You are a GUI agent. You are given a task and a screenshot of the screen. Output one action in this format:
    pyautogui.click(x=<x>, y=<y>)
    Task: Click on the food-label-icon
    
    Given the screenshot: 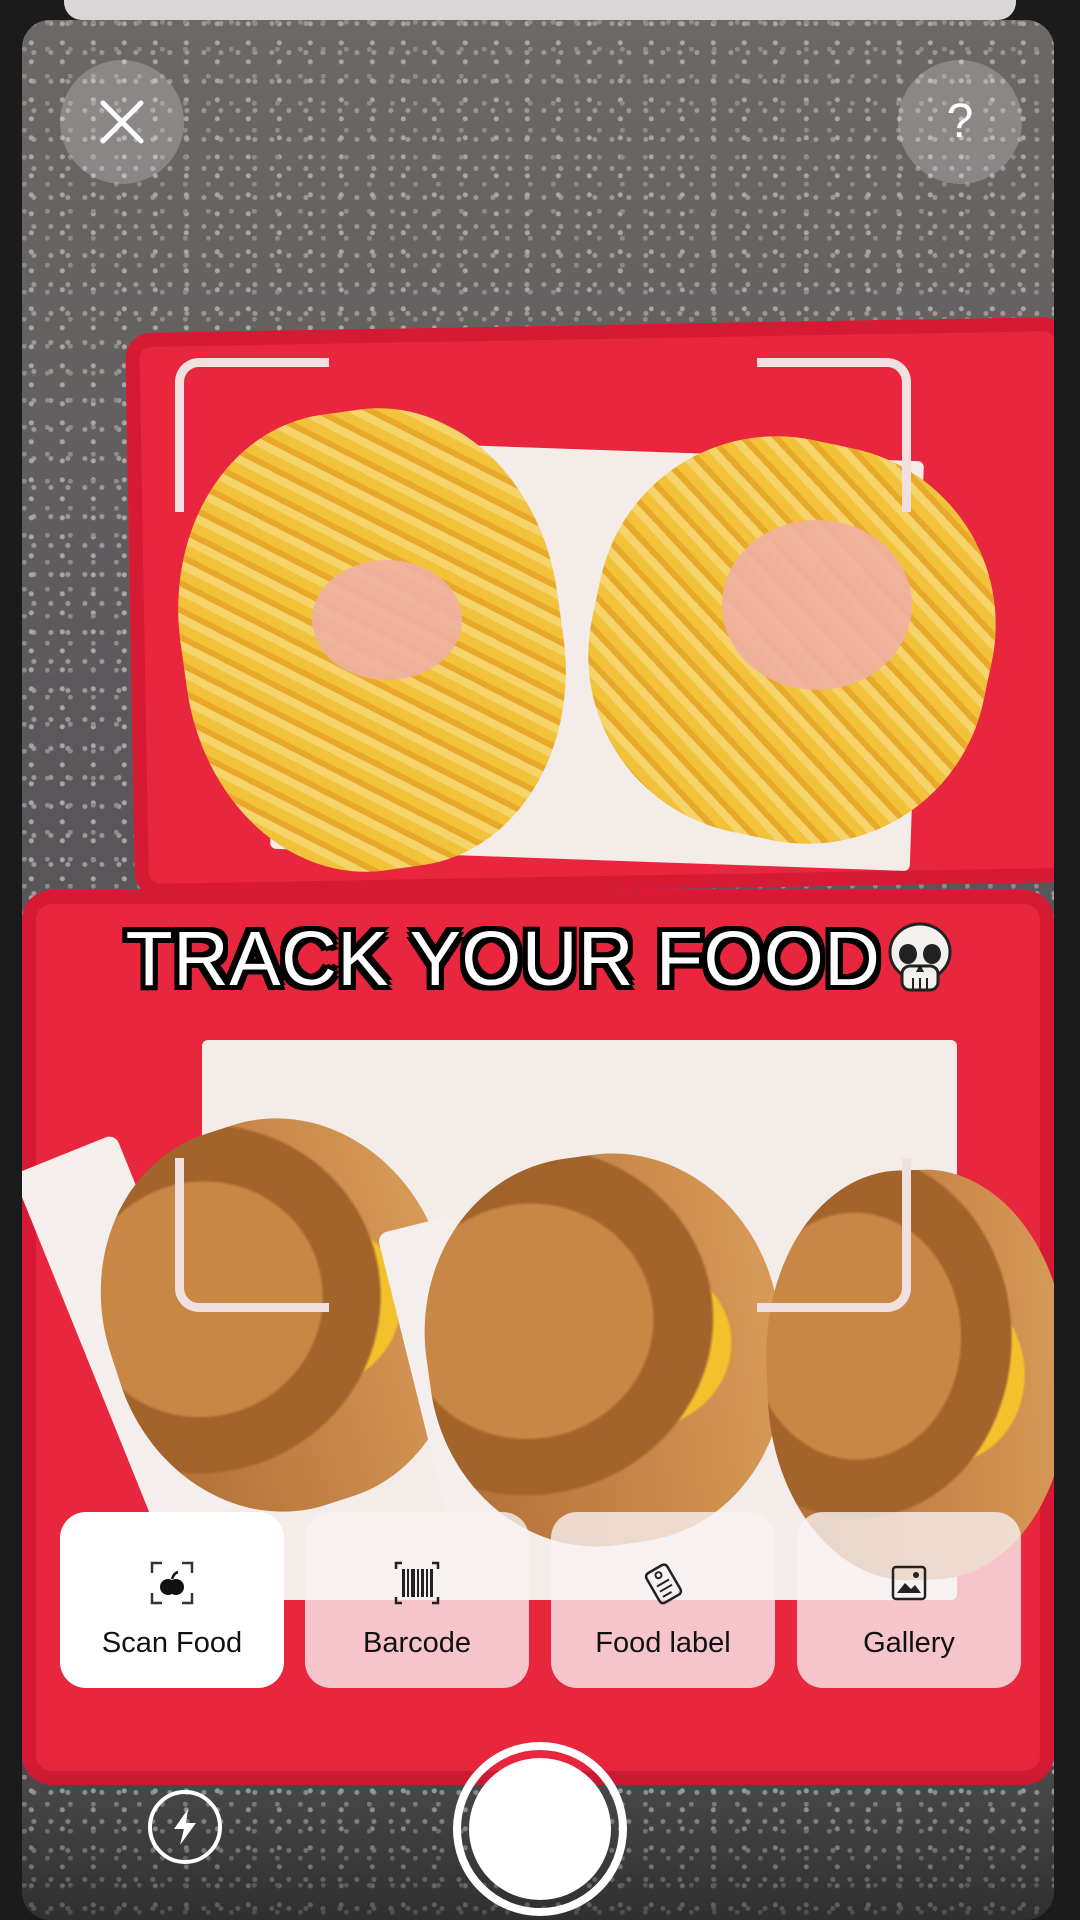 What is the action you would take?
    pyautogui.click(x=663, y=1583)
    